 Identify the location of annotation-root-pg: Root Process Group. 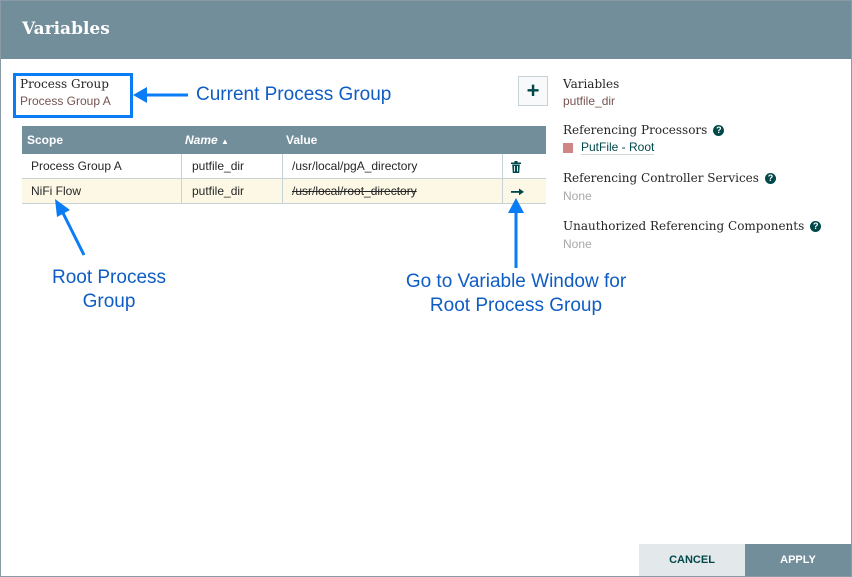
(109, 290).